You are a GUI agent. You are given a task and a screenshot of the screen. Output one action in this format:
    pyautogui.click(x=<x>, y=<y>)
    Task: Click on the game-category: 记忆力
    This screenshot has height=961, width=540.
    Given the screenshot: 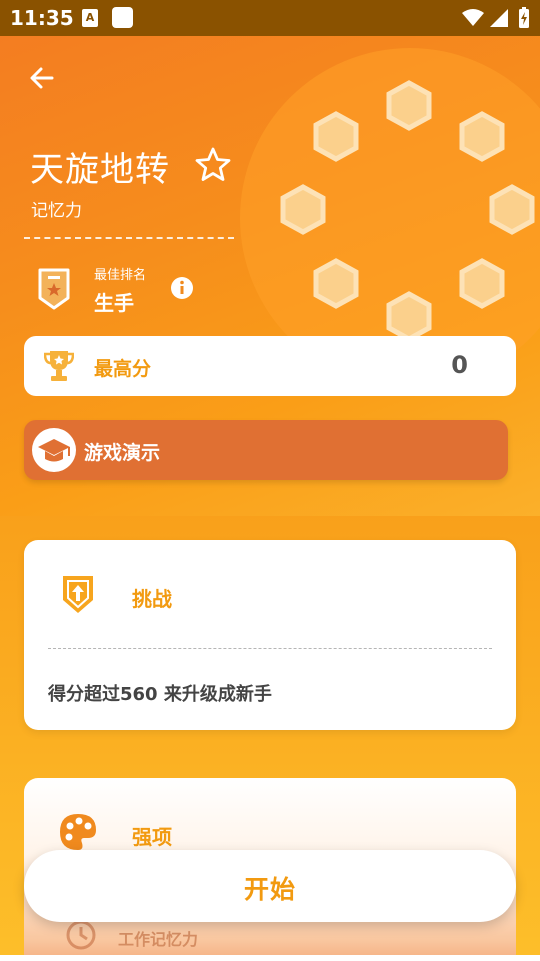 What is the action you would take?
    pyautogui.click(x=56, y=211)
    